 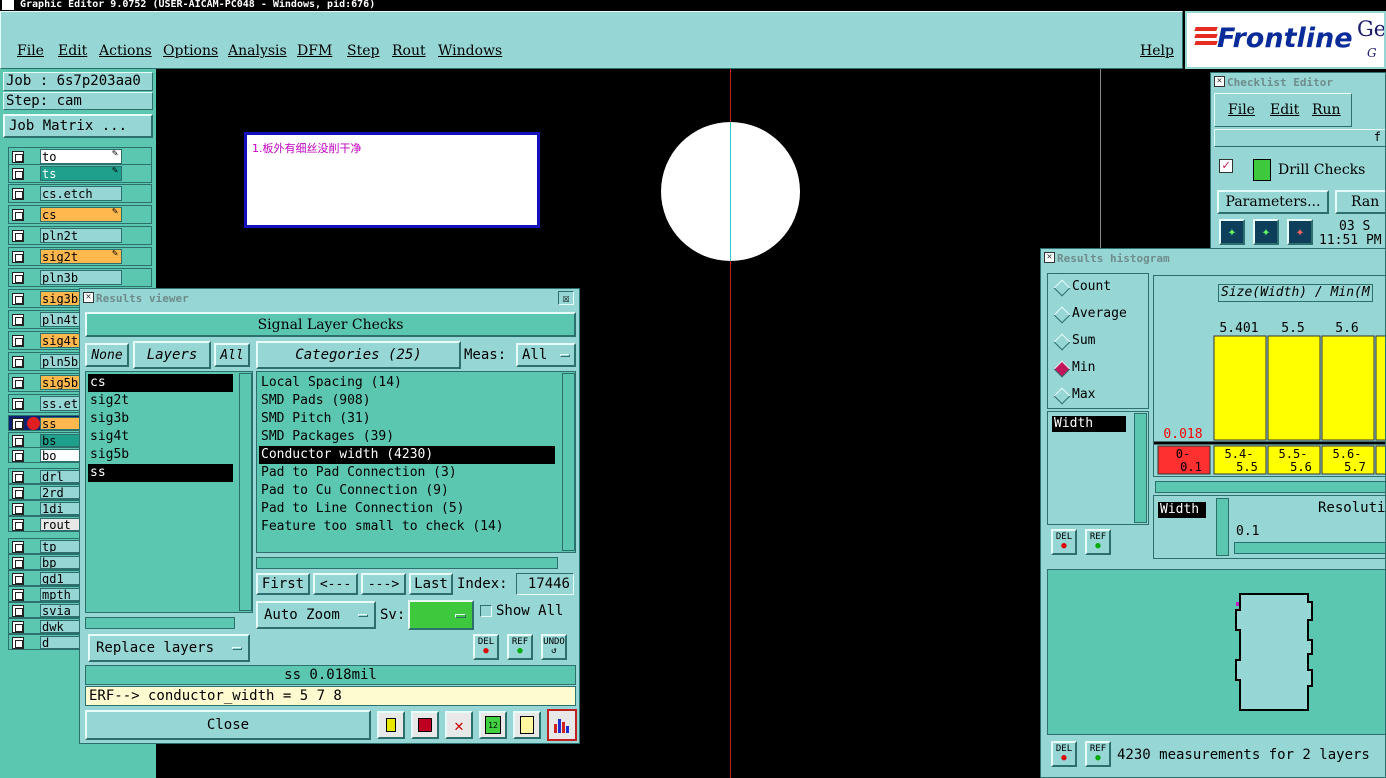 What do you see at coordinates (190, 51) in the screenshot?
I see `menu-options: Options` at bounding box center [190, 51].